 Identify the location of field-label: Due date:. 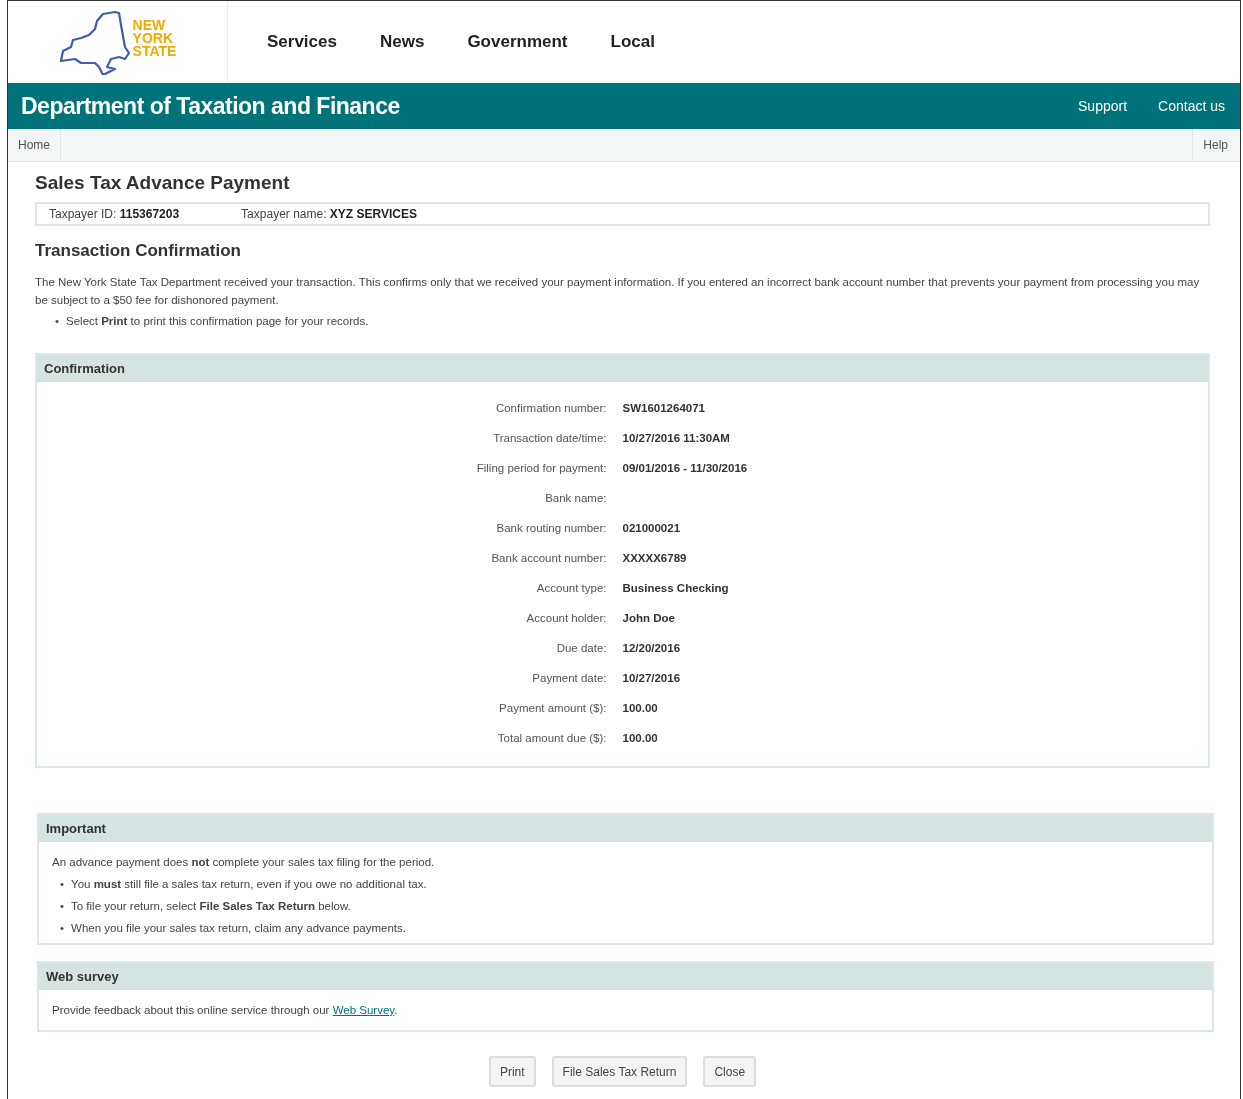
(581, 648).